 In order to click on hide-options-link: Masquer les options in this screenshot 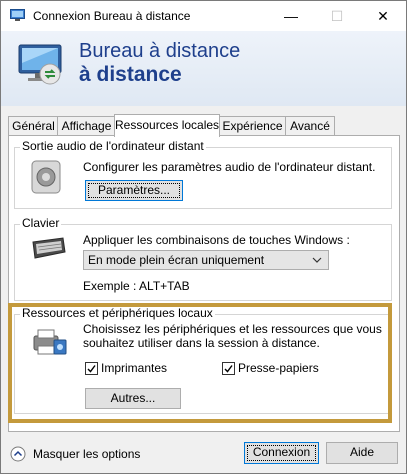, I will do `click(86, 454)`.